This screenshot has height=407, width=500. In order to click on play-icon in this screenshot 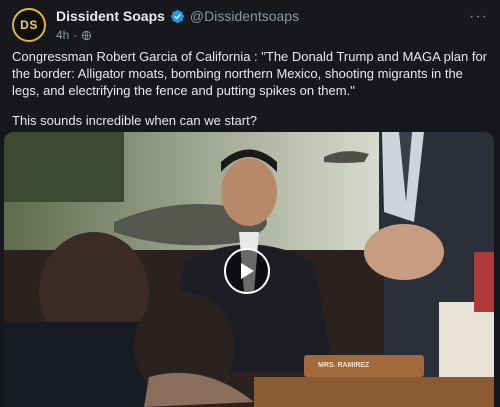, I will do `click(247, 271)`.